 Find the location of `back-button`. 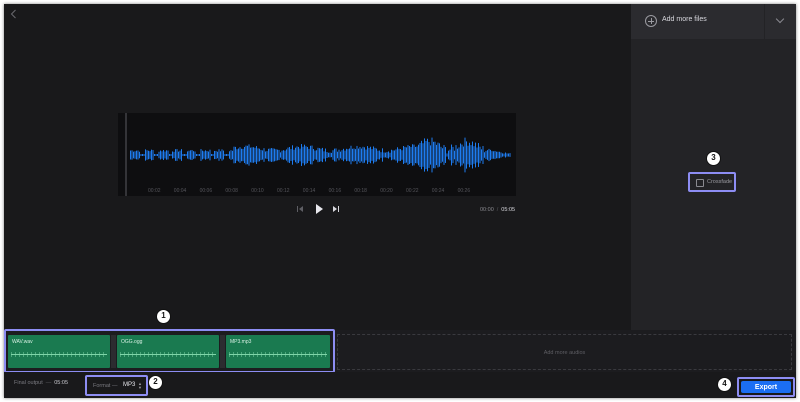

back-button is located at coordinates (14, 14).